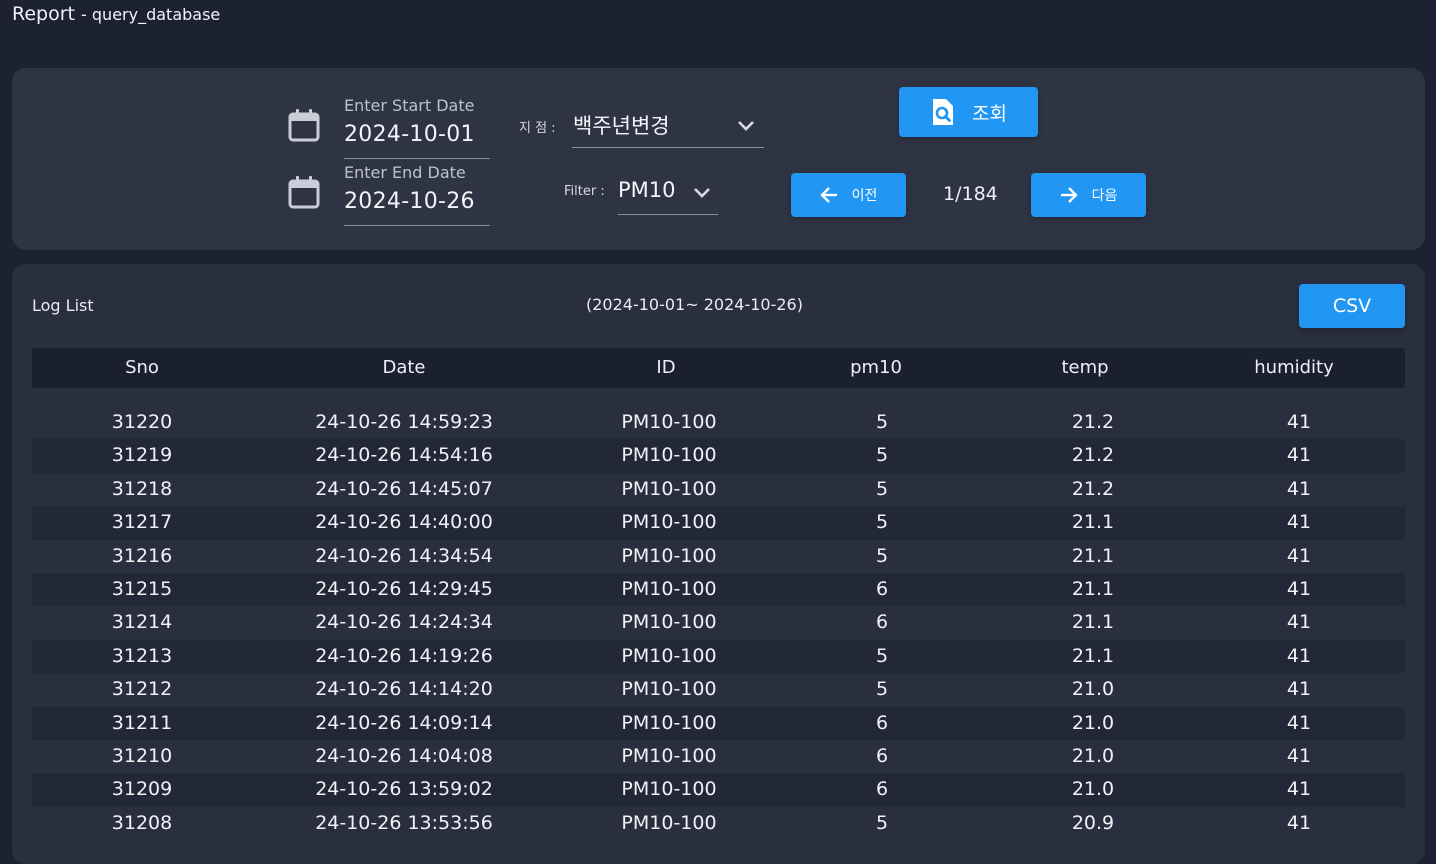  I want to click on table-row: 31209 24-10-26 13:59:02 PM10-100 6 21.0 41, so click(718, 790).